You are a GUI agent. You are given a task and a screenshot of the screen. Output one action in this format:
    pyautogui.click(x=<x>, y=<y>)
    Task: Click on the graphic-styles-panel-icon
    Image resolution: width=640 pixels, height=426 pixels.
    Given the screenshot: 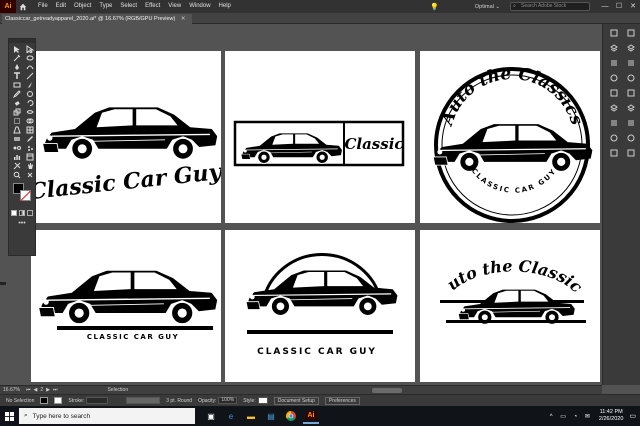 What is the action you would take?
    pyautogui.click(x=614, y=153)
    